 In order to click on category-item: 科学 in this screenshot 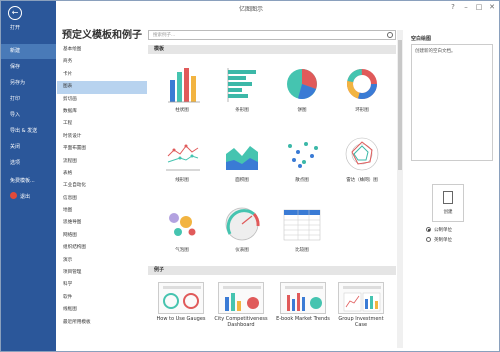, I will do `click(102, 285)`.